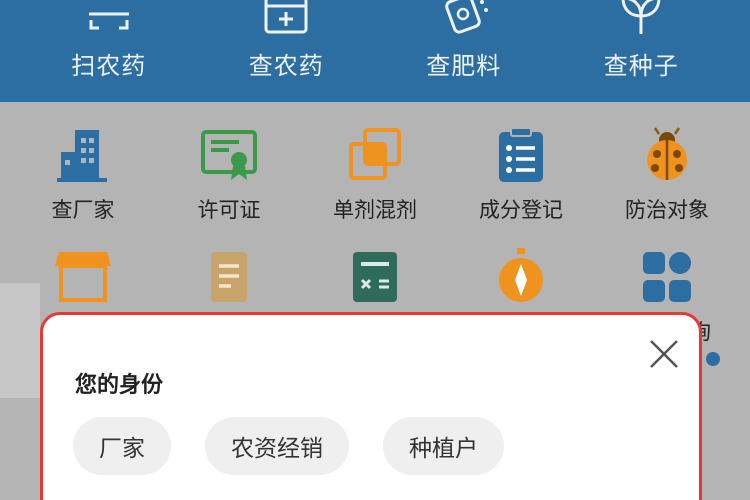 The width and height of the screenshot is (750, 500). What do you see at coordinates (277, 446) in the screenshot?
I see `identity-option-dealer: 农资经销` at bounding box center [277, 446].